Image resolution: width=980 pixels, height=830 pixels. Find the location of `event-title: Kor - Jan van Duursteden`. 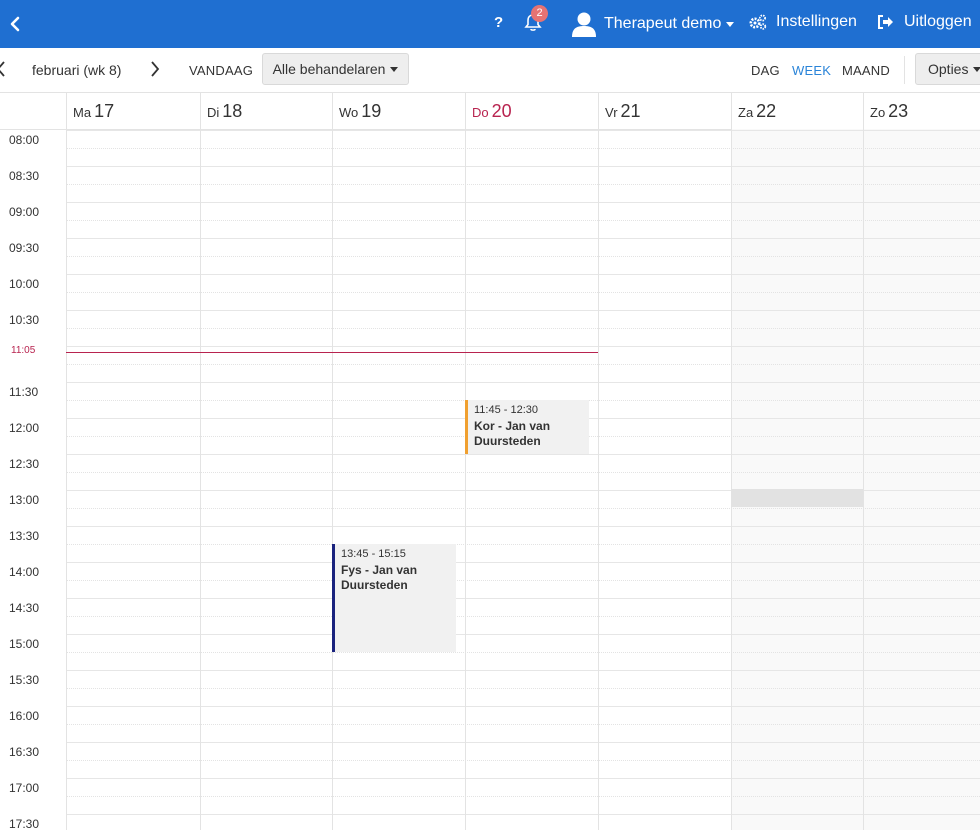

event-title: Kor - Jan van Duursteden is located at coordinates (512, 433).